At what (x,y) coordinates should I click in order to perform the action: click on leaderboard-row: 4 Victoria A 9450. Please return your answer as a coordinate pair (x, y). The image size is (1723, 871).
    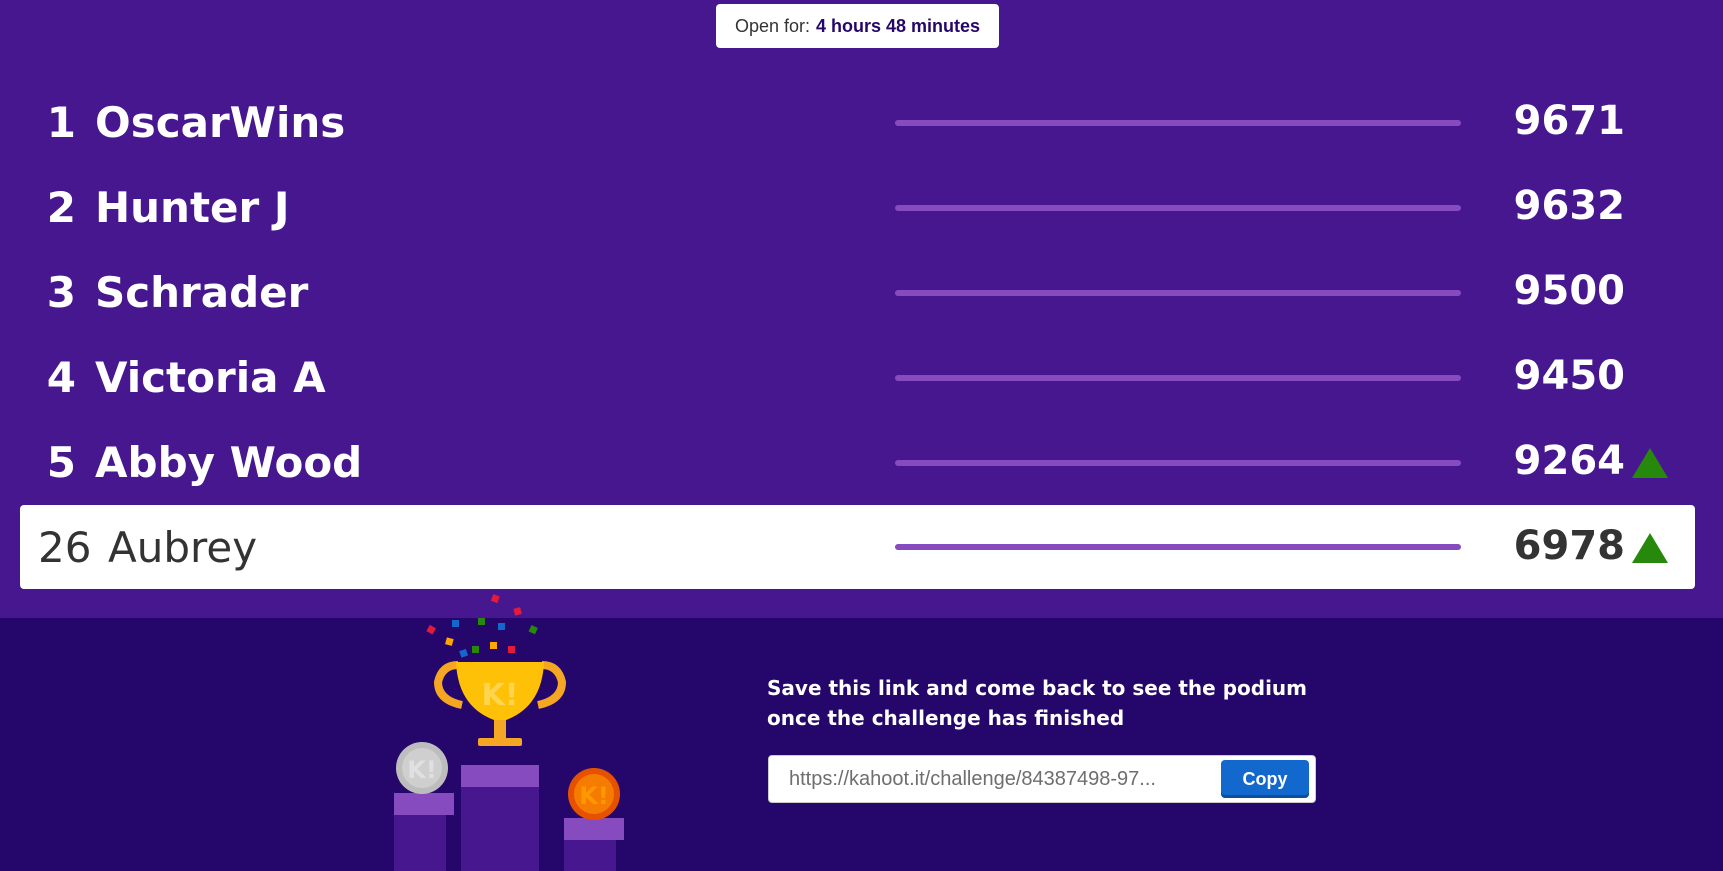
    Looking at the image, I should click on (861, 377).